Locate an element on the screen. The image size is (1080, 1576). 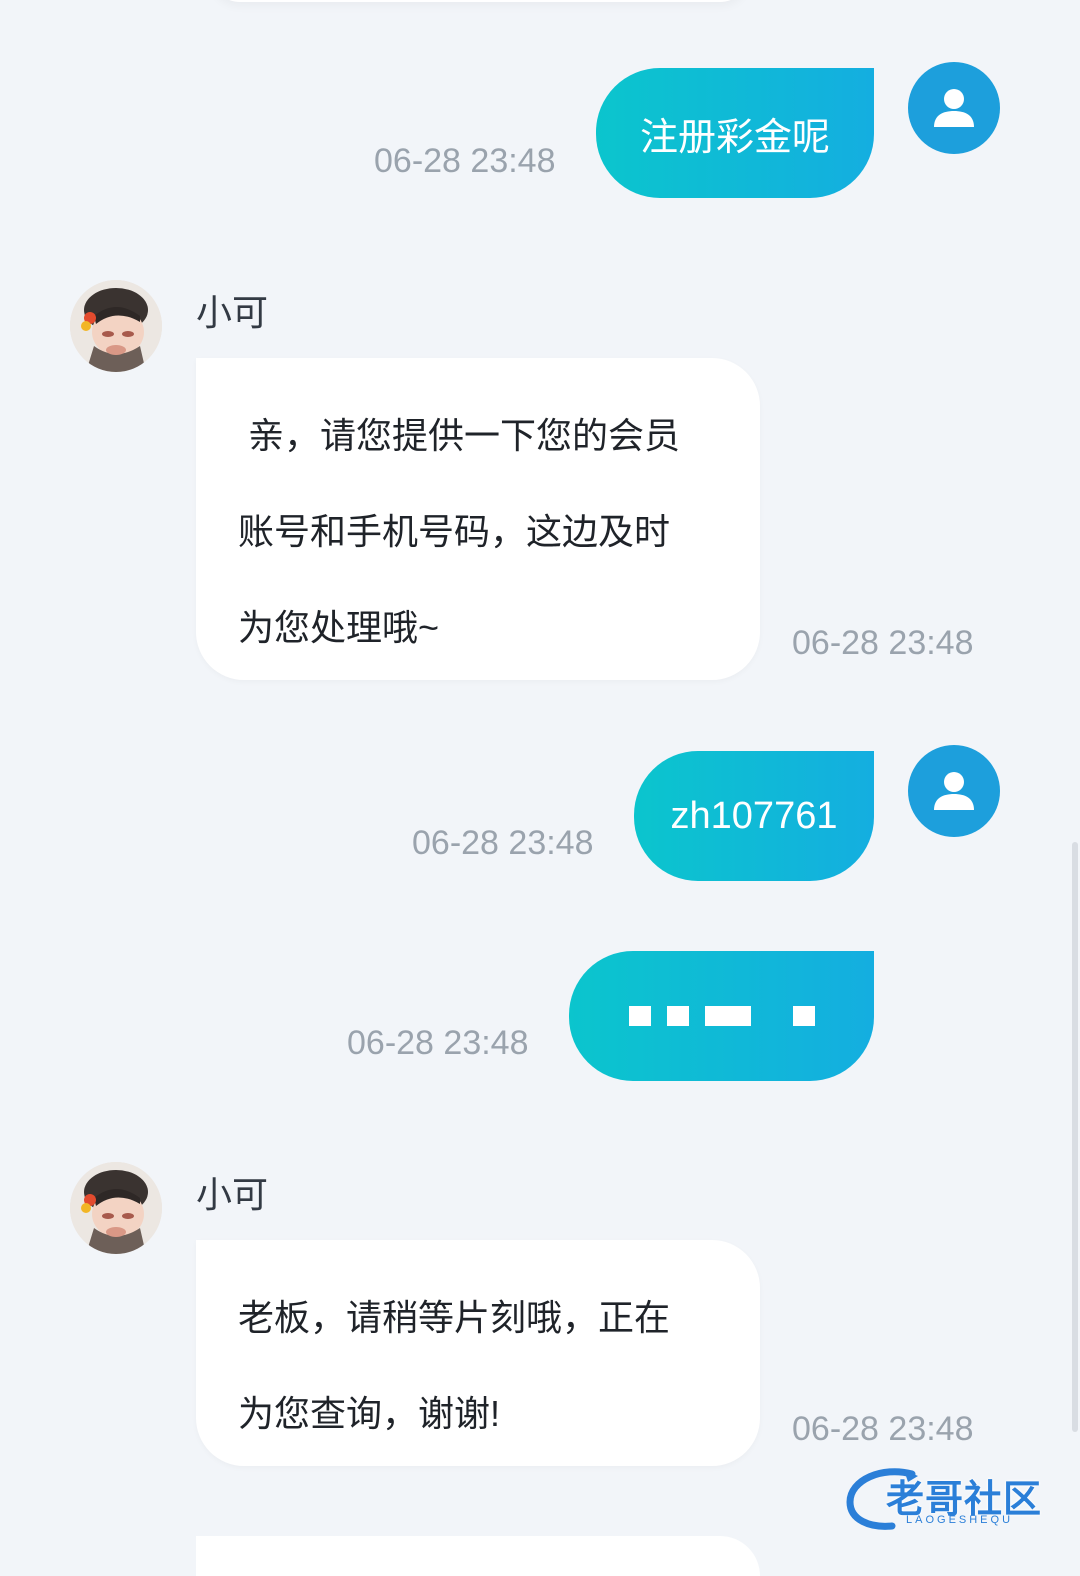
outgoing-message-bubble-redacted is located at coordinates (721, 1016).